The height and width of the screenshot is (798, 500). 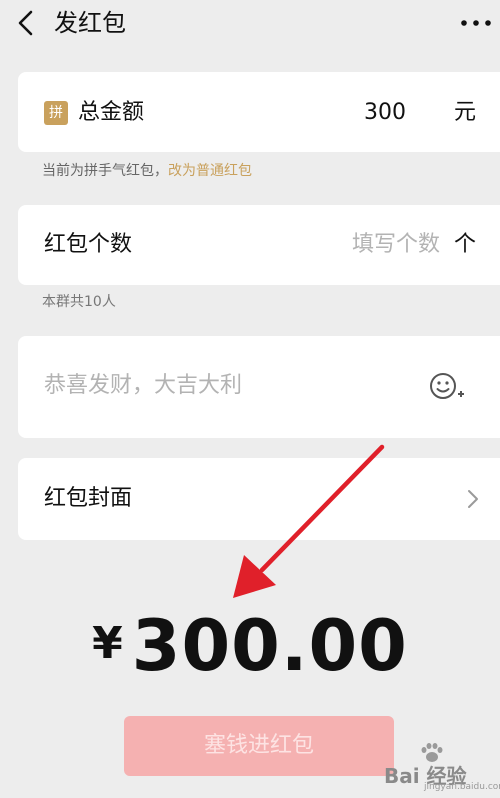 What do you see at coordinates (210, 171) in the screenshot?
I see `switch-normal-packet-link: 改为普通红包` at bounding box center [210, 171].